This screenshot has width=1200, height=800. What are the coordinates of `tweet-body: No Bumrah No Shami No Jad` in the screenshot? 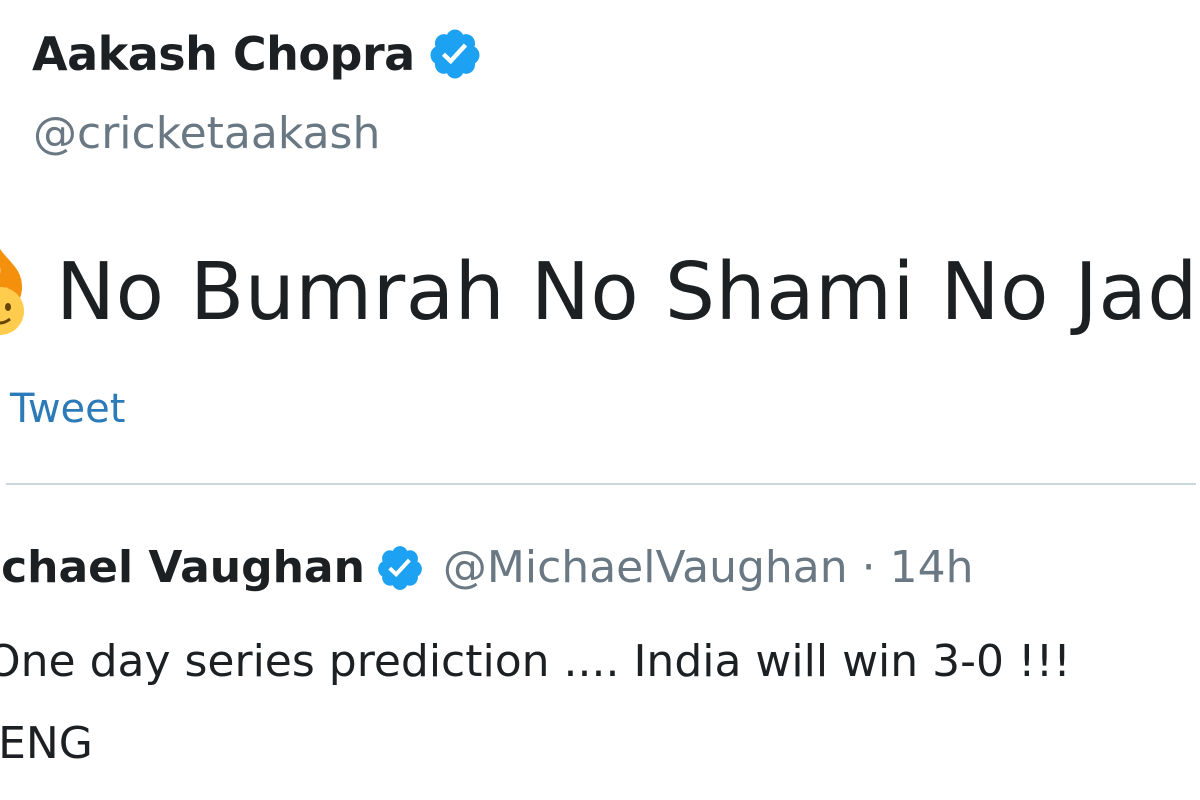 It's located at (599, 292).